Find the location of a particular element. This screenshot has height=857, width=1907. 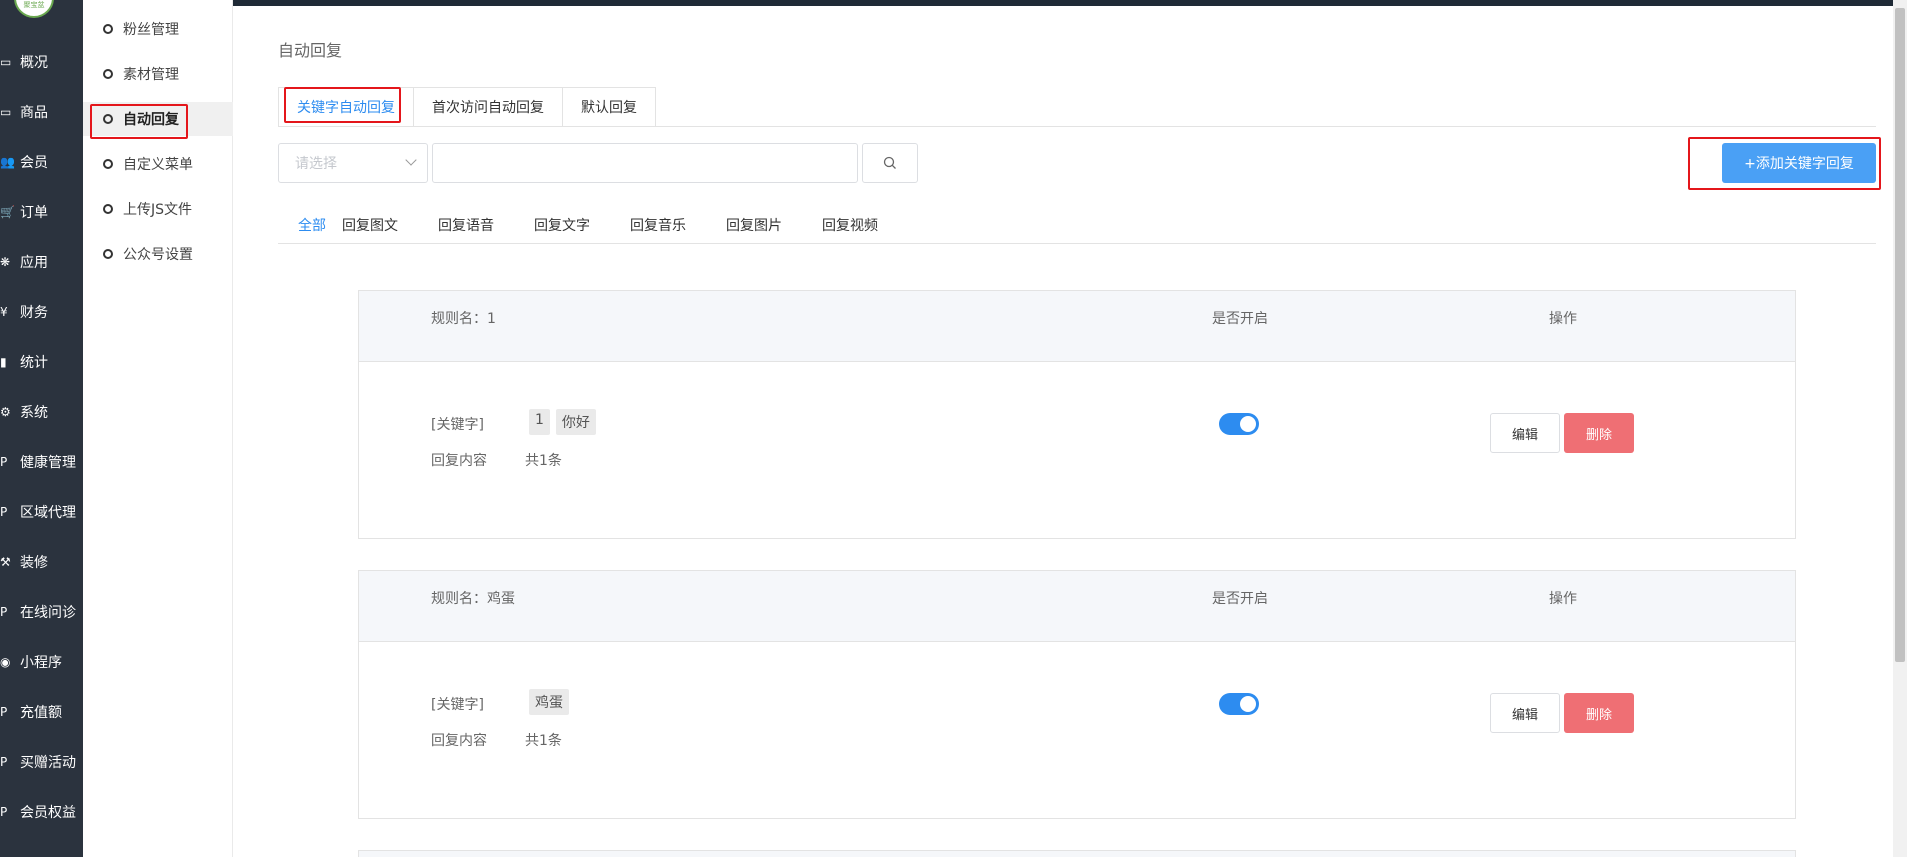

search-input is located at coordinates (645, 163).